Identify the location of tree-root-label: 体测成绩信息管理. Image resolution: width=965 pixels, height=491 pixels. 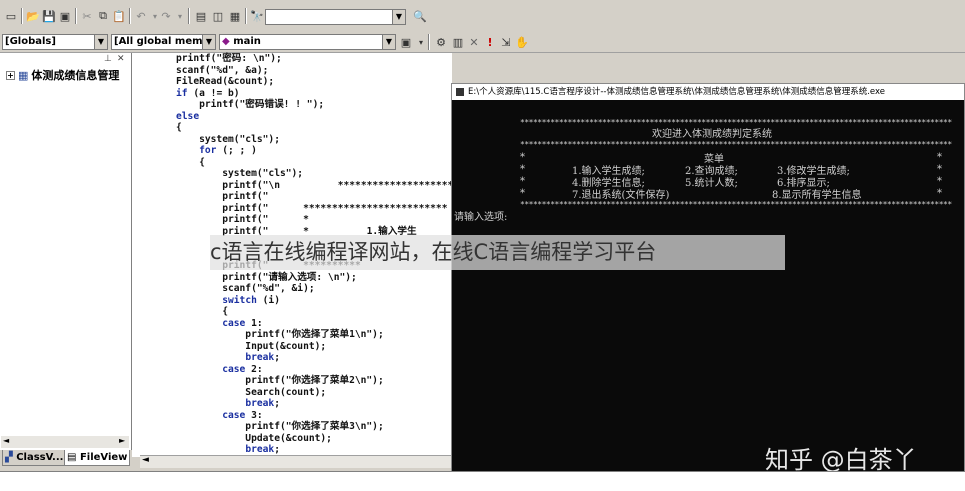
(75, 75).